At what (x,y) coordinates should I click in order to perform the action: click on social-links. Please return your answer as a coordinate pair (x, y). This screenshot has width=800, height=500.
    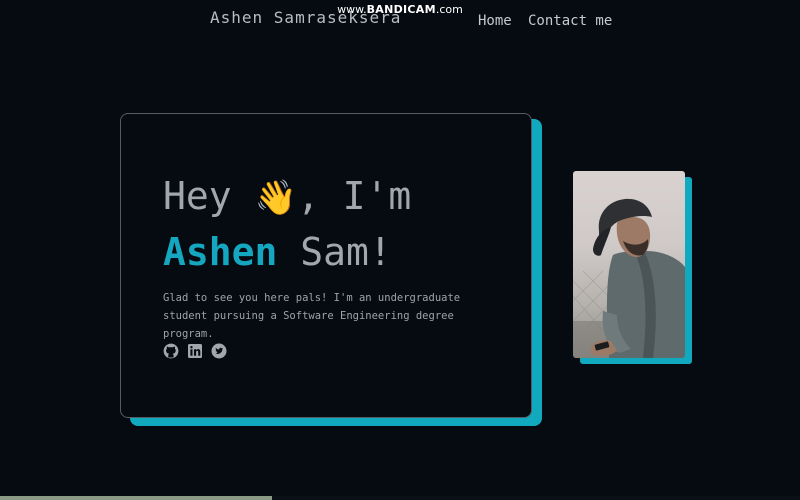
    Looking at the image, I should click on (195, 351).